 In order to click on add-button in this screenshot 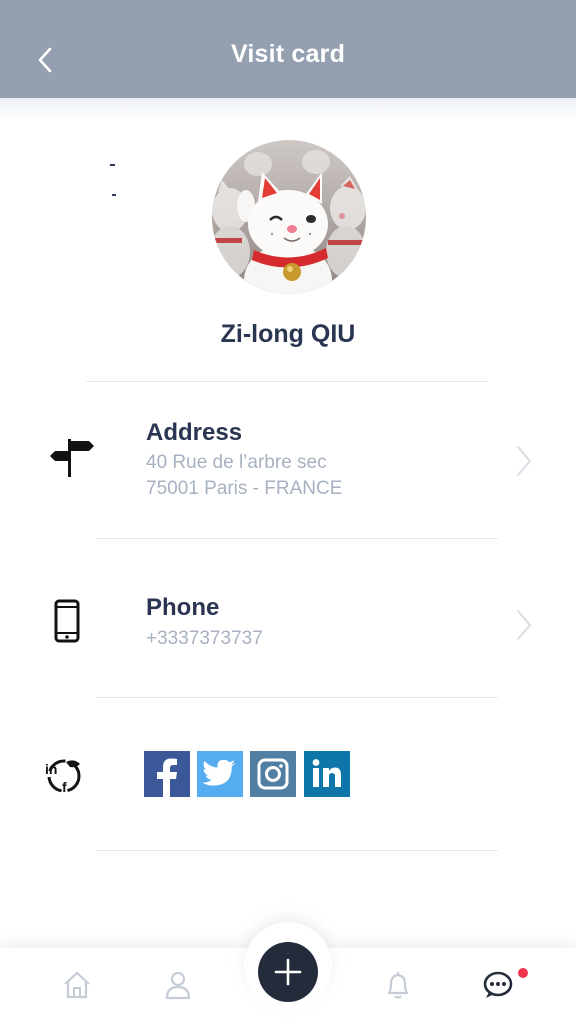, I will do `click(288, 972)`.